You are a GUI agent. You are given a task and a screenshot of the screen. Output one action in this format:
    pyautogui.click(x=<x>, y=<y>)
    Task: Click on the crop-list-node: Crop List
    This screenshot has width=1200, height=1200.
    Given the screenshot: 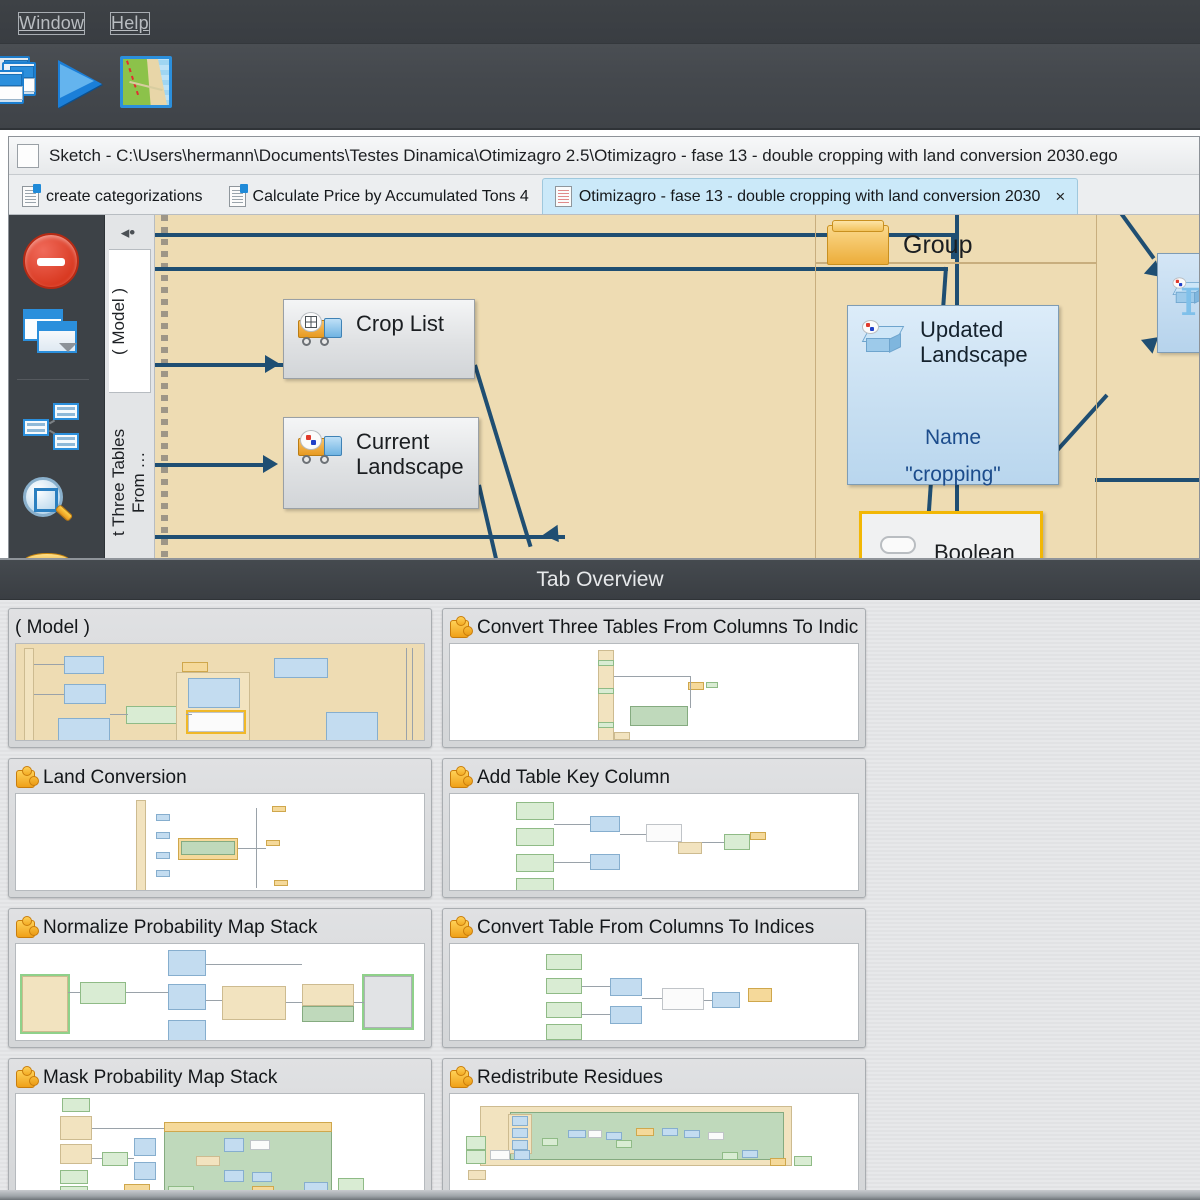 What is the action you would take?
    pyautogui.click(x=379, y=339)
    